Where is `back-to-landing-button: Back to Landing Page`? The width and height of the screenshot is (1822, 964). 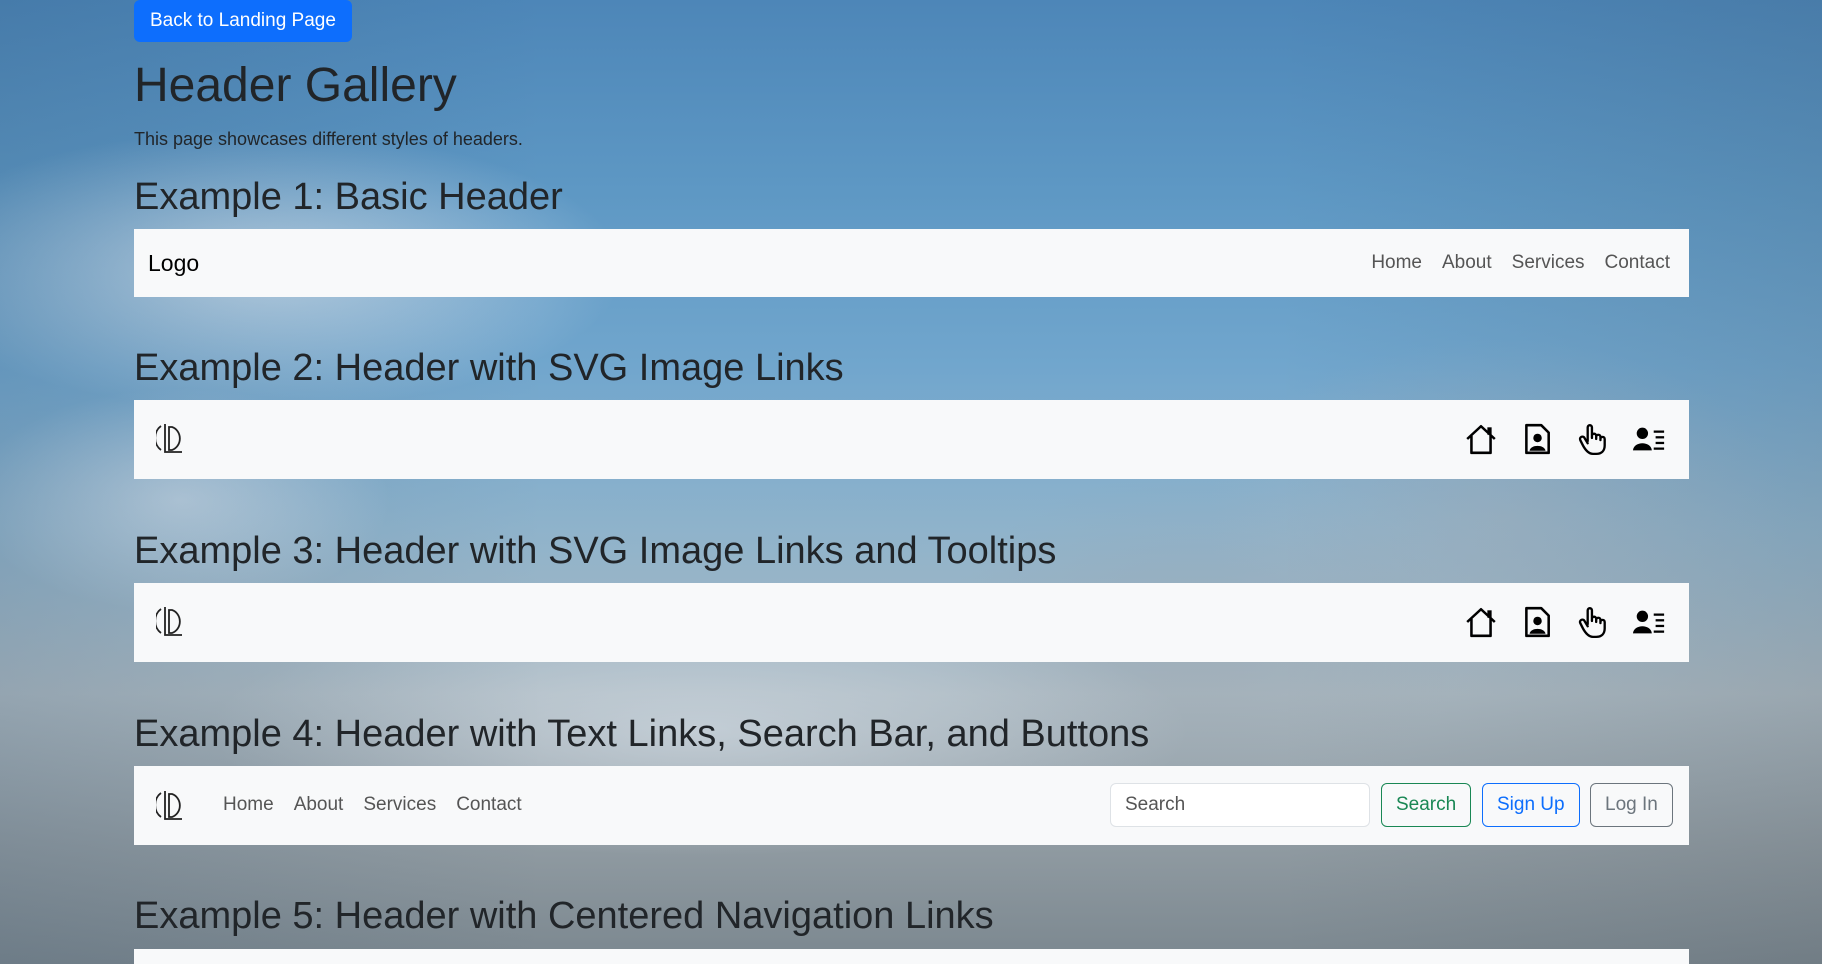
back-to-landing-button: Back to Landing Page is located at coordinates (243, 21).